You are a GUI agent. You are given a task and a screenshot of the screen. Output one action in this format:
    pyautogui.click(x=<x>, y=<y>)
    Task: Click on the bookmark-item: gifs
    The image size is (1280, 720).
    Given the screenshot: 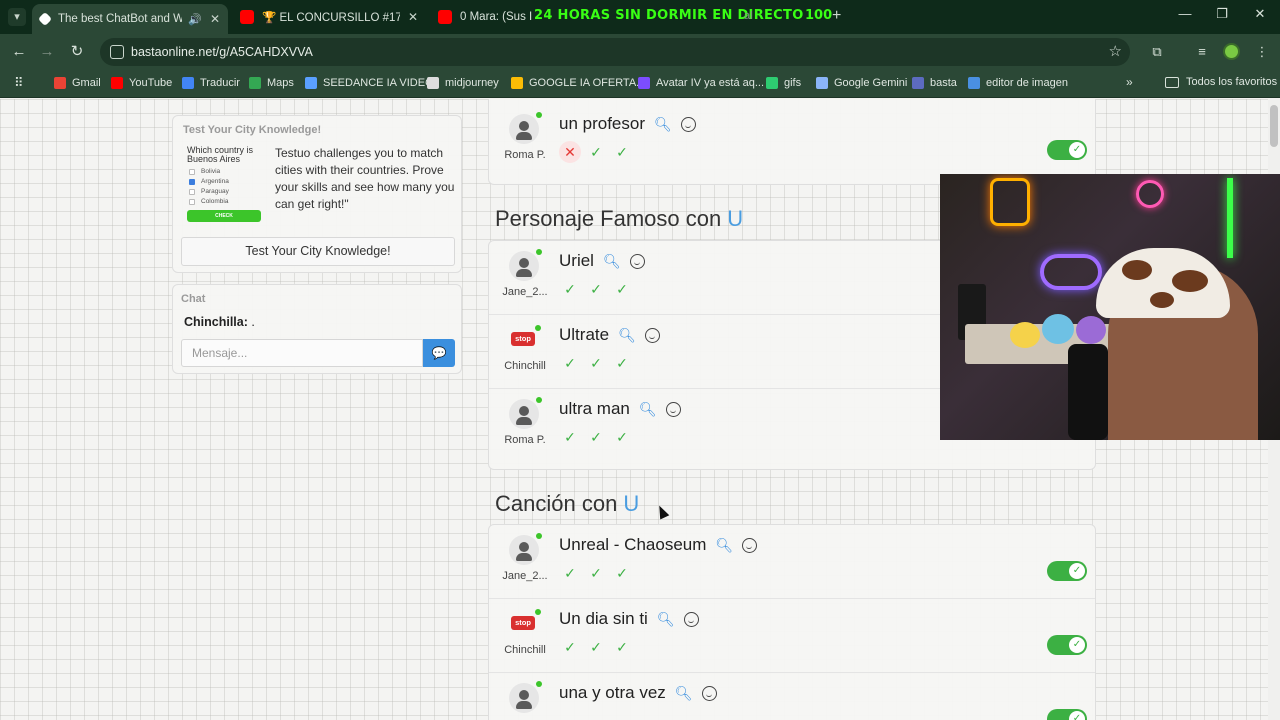 What is the action you would take?
    pyautogui.click(x=783, y=83)
    